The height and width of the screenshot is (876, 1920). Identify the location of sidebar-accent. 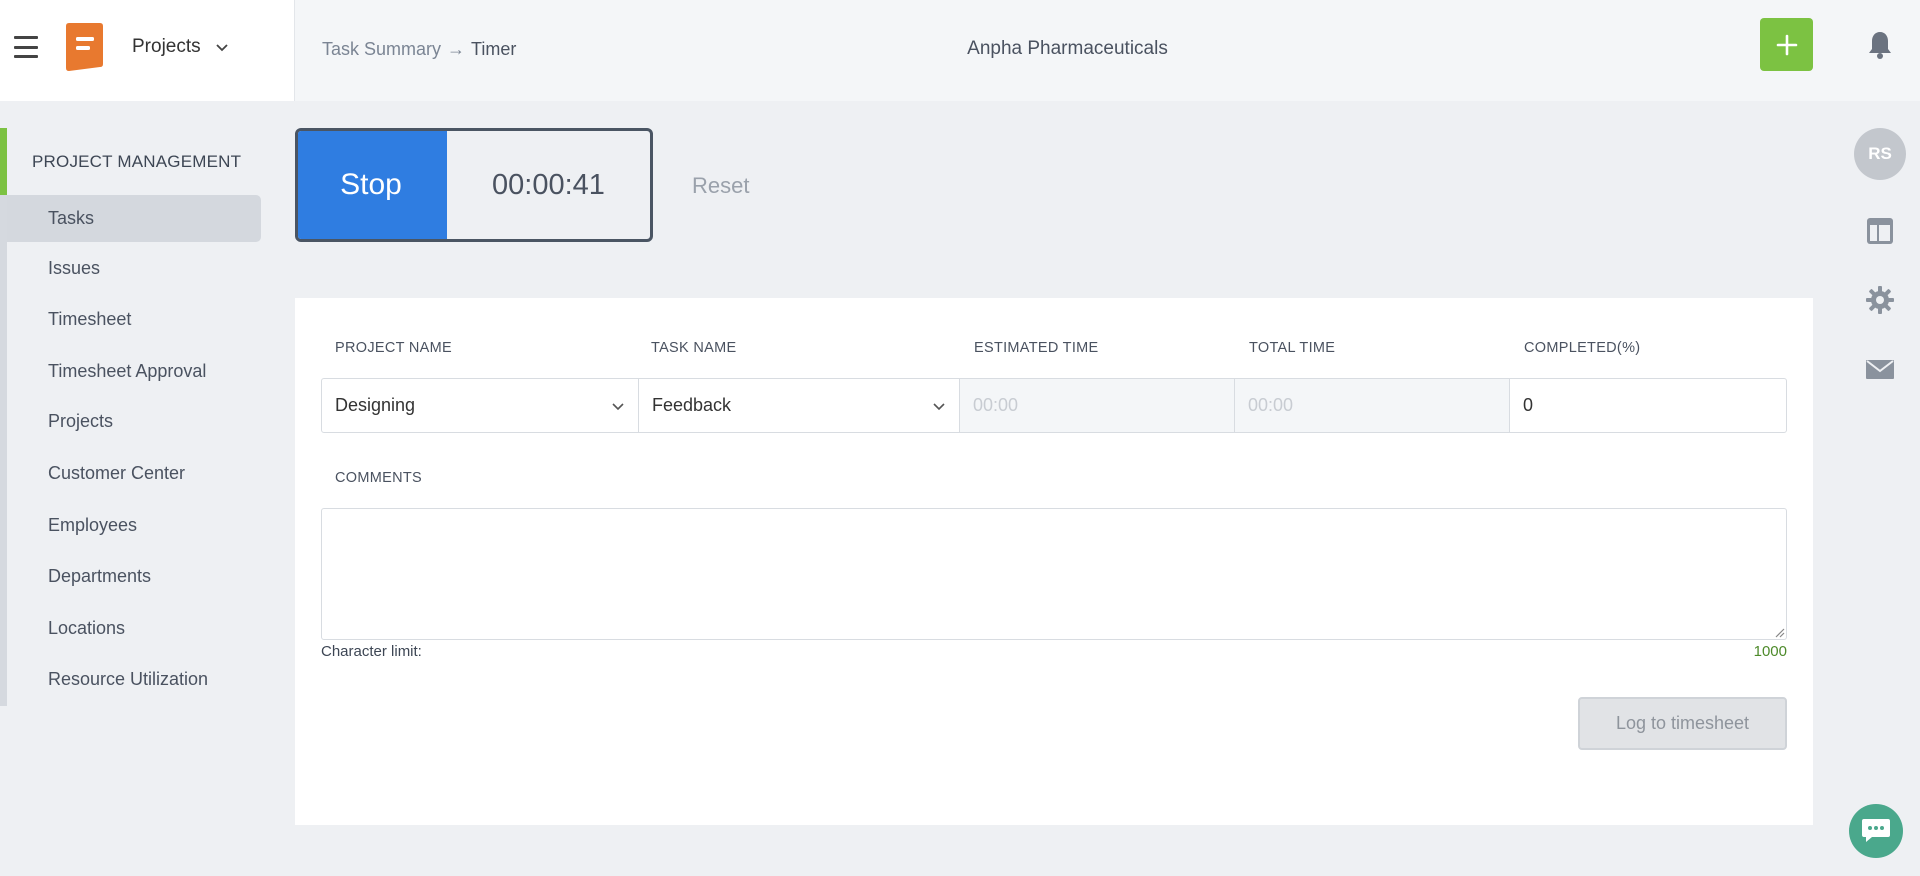
(3, 161).